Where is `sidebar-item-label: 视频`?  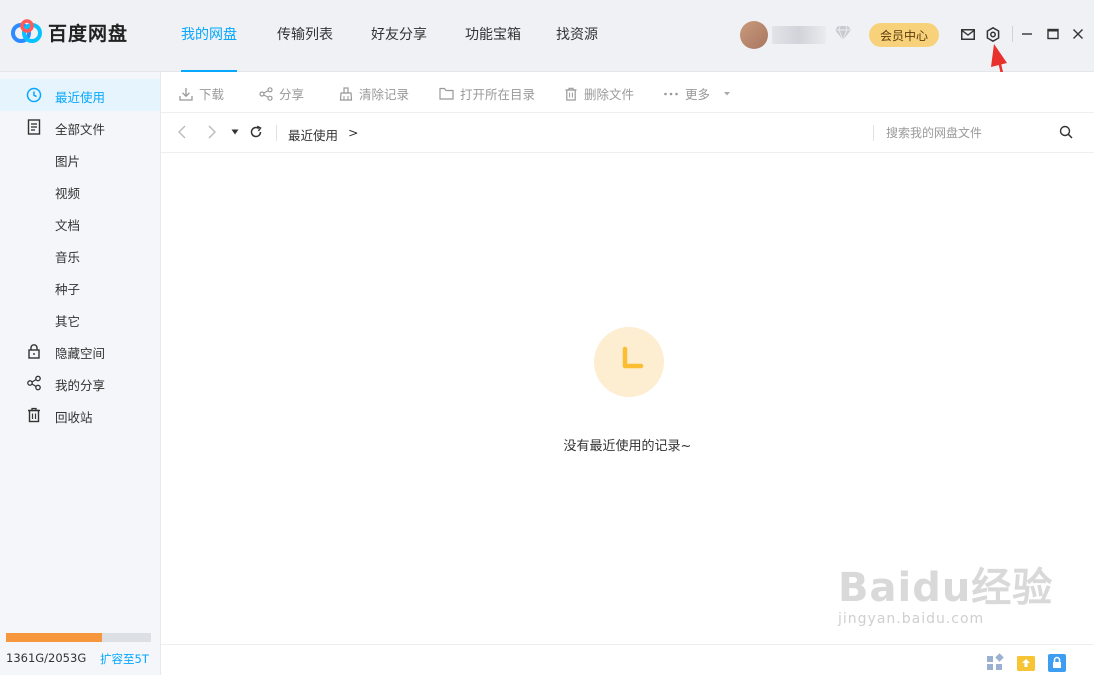 sidebar-item-label: 视频 is located at coordinates (68, 193).